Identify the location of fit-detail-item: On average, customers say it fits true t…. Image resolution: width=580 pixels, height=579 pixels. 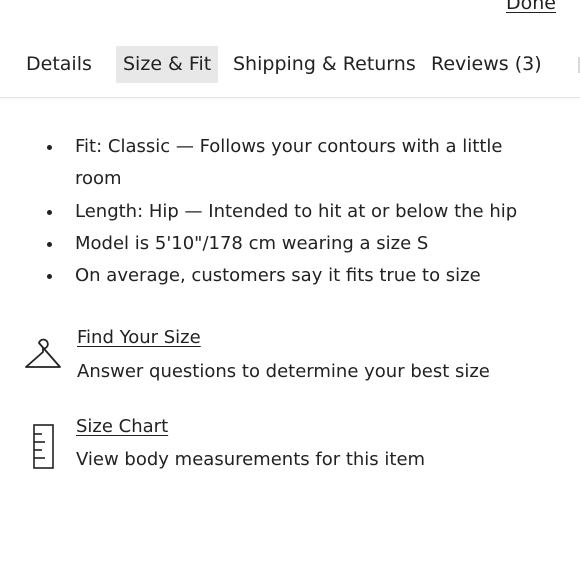
(291, 276).